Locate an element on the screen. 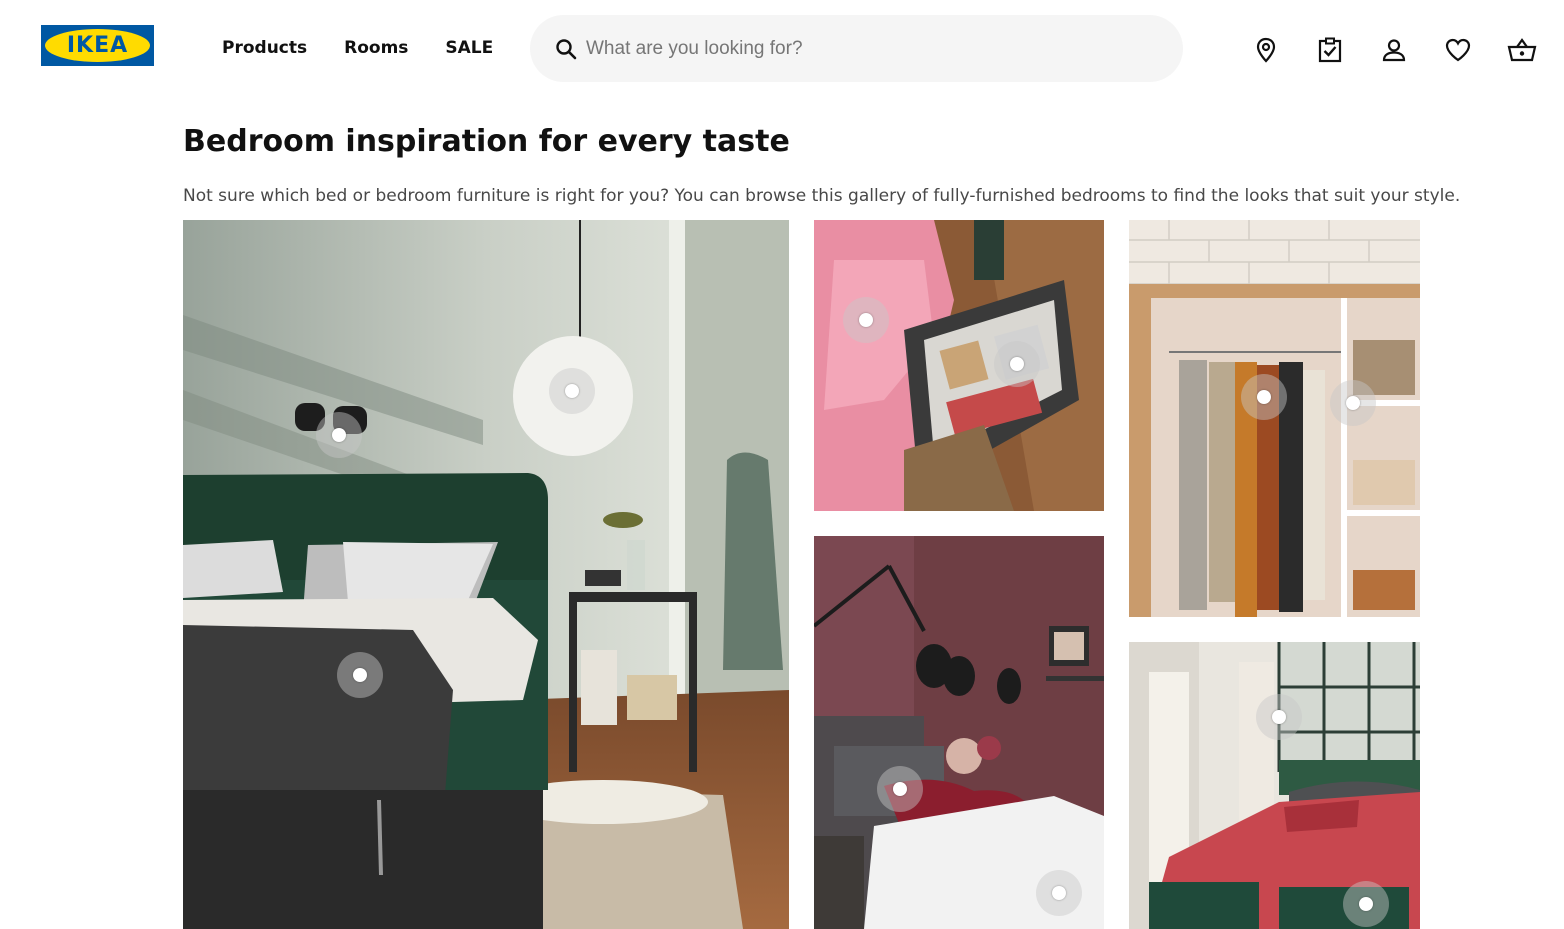 This screenshot has width=1564, height=929. logo-oval: IKEA is located at coordinates (97, 45).